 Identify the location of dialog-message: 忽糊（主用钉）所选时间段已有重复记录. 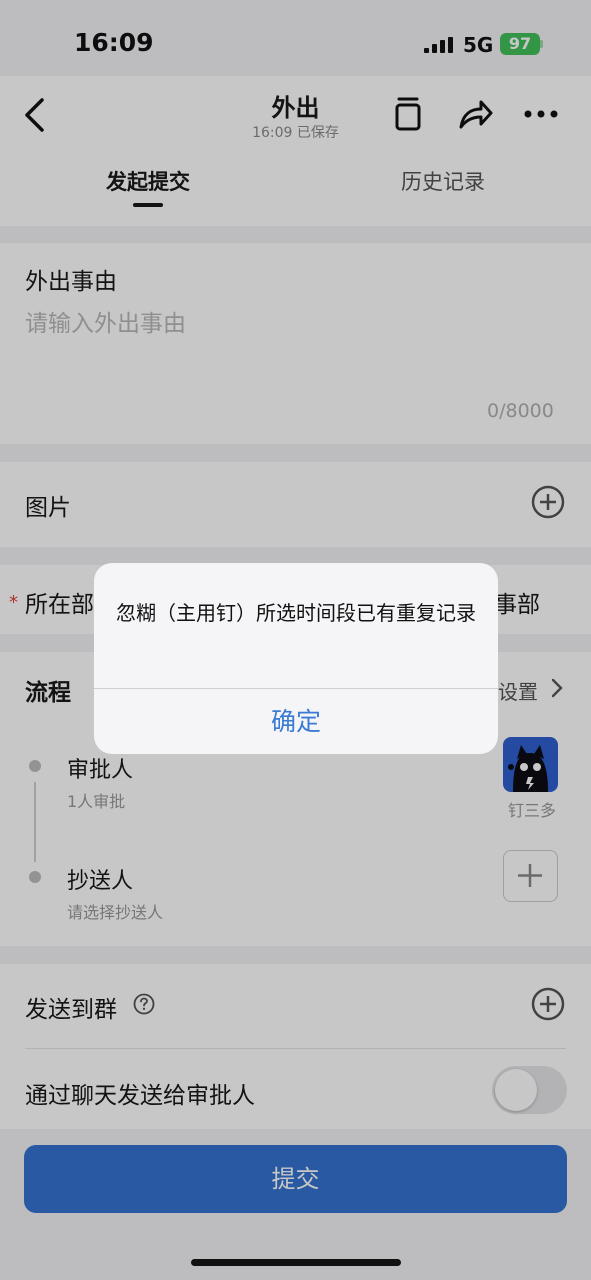
(296, 613).